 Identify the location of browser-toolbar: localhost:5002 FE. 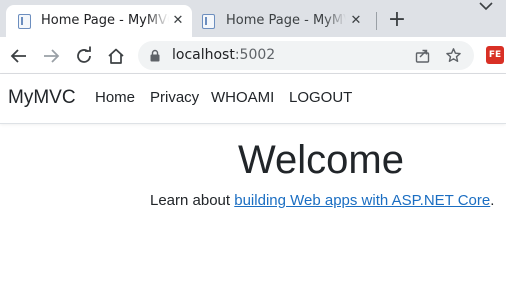
(253, 55).